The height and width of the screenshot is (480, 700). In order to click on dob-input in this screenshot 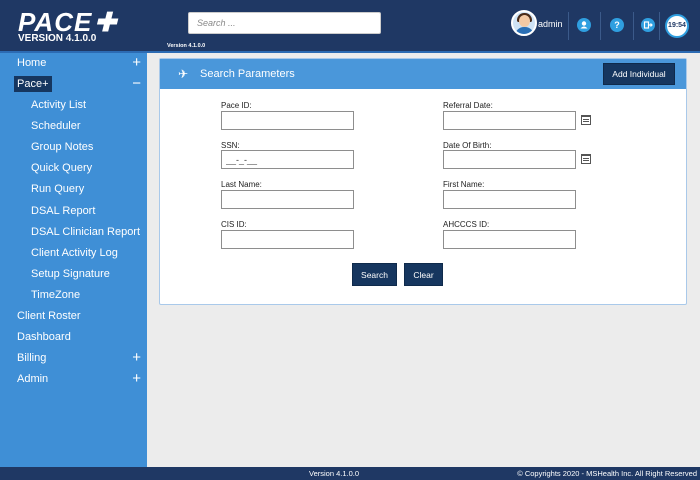, I will do `click(509, 159)`.